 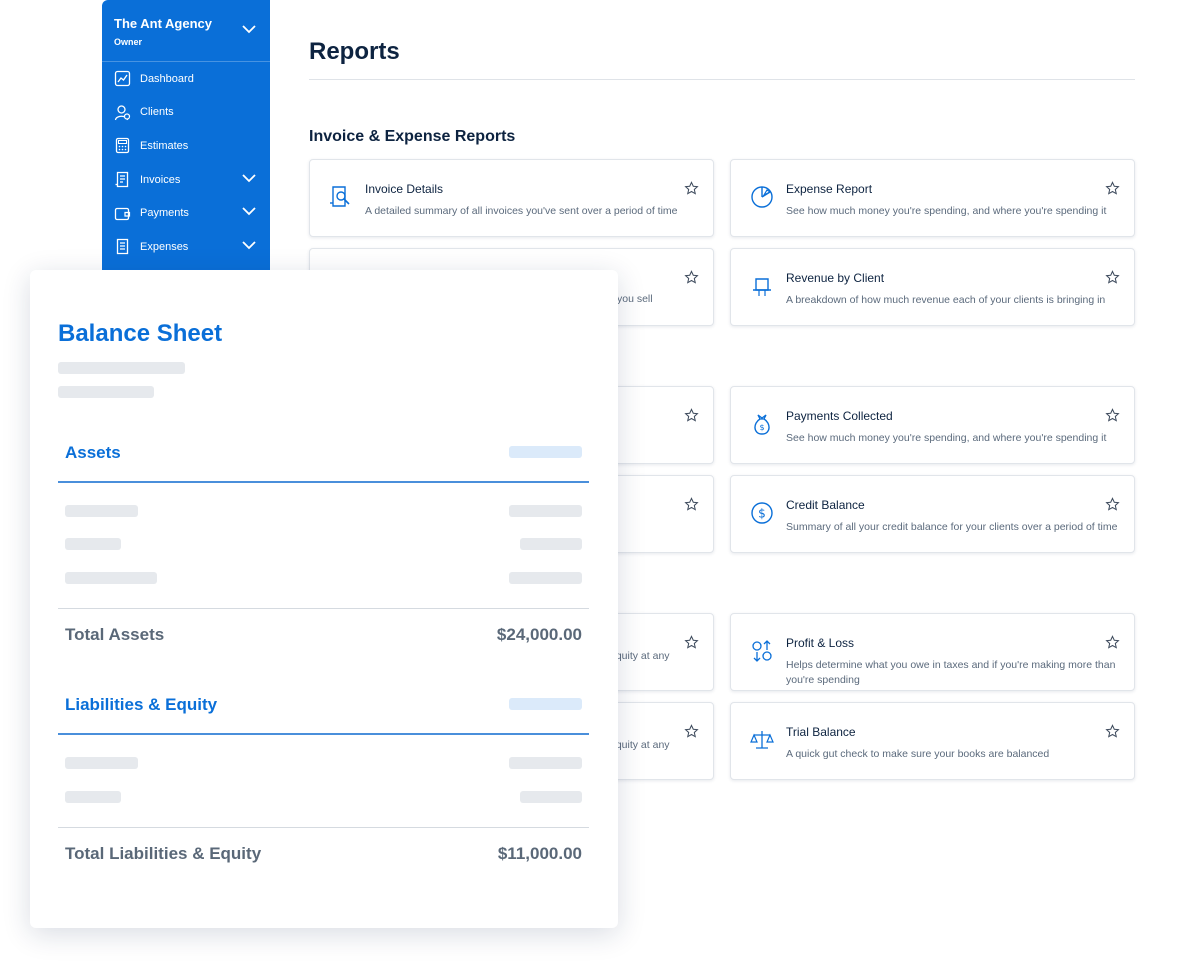 I want to click on user-icon, so click(x=122, y=112).